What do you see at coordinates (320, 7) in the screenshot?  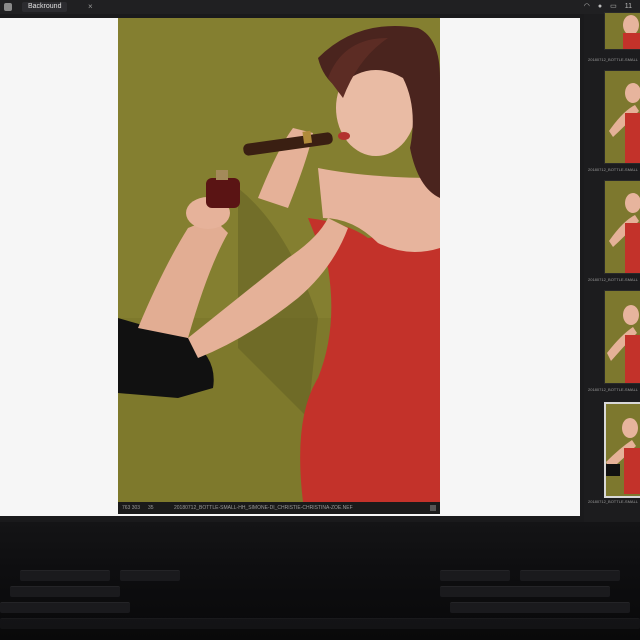 I see `title-bar: Backround × ◠ ● ▭ 11` at bounding box center [320, 7].